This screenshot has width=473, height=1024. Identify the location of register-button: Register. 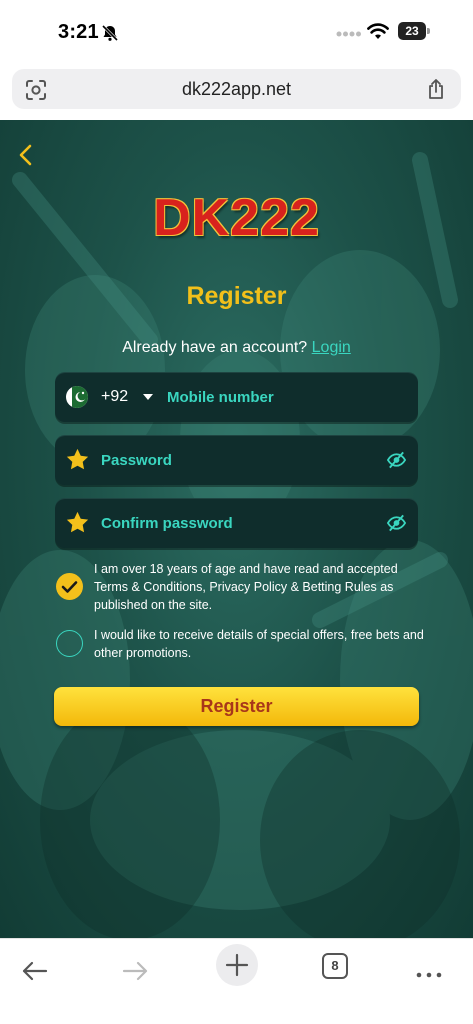
(236, 706).